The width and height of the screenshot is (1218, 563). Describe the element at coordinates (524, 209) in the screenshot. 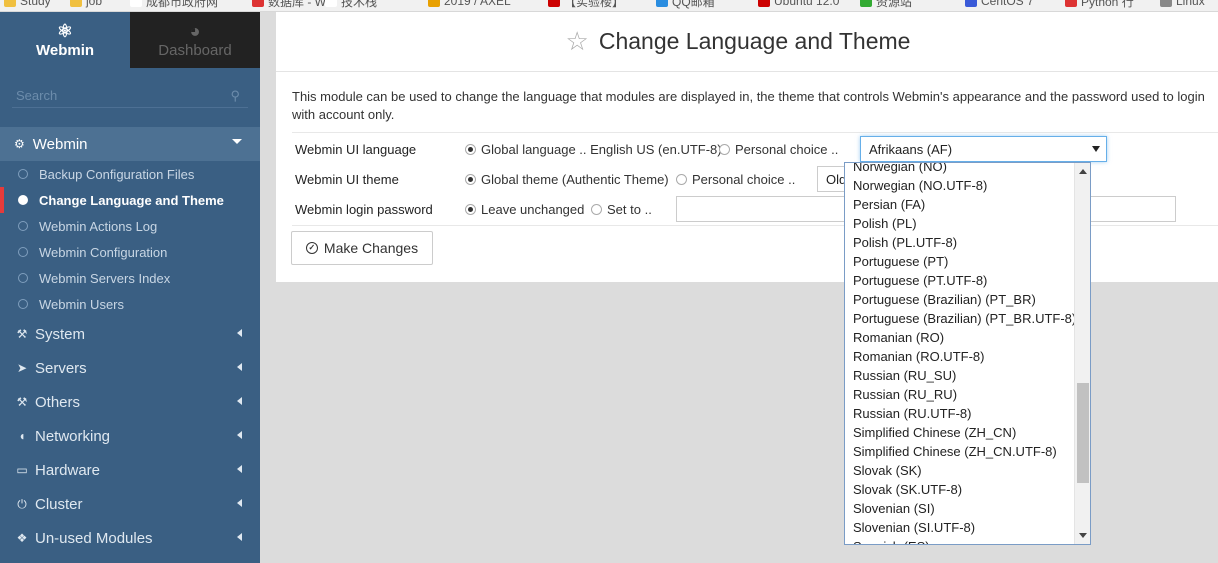

I see `password-leave-radio: Leave unchanged` at that location.